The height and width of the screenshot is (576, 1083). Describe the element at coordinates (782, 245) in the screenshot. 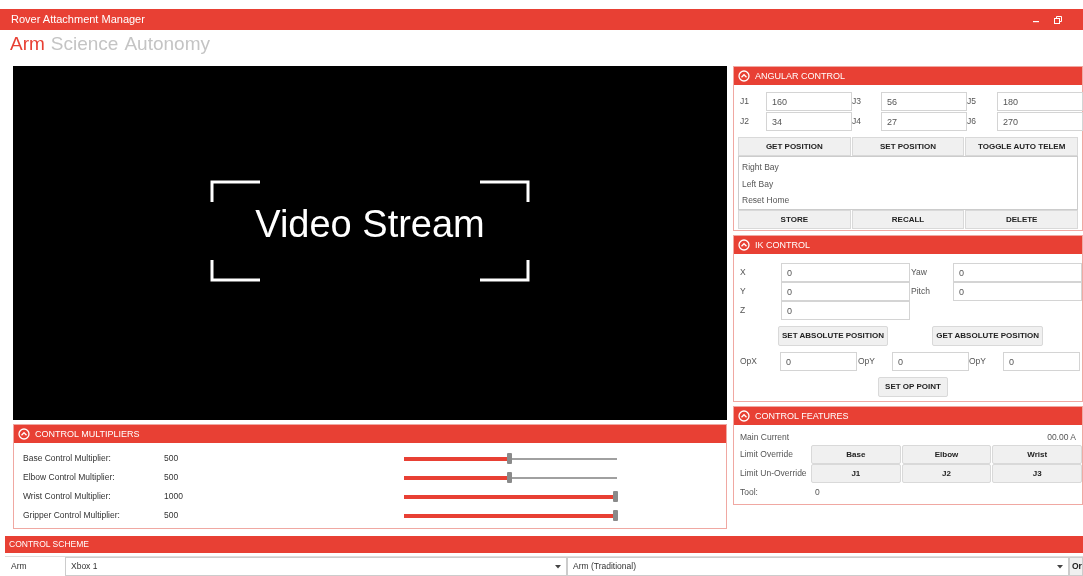

I see `panel-title: IK CONTROL` at that location.